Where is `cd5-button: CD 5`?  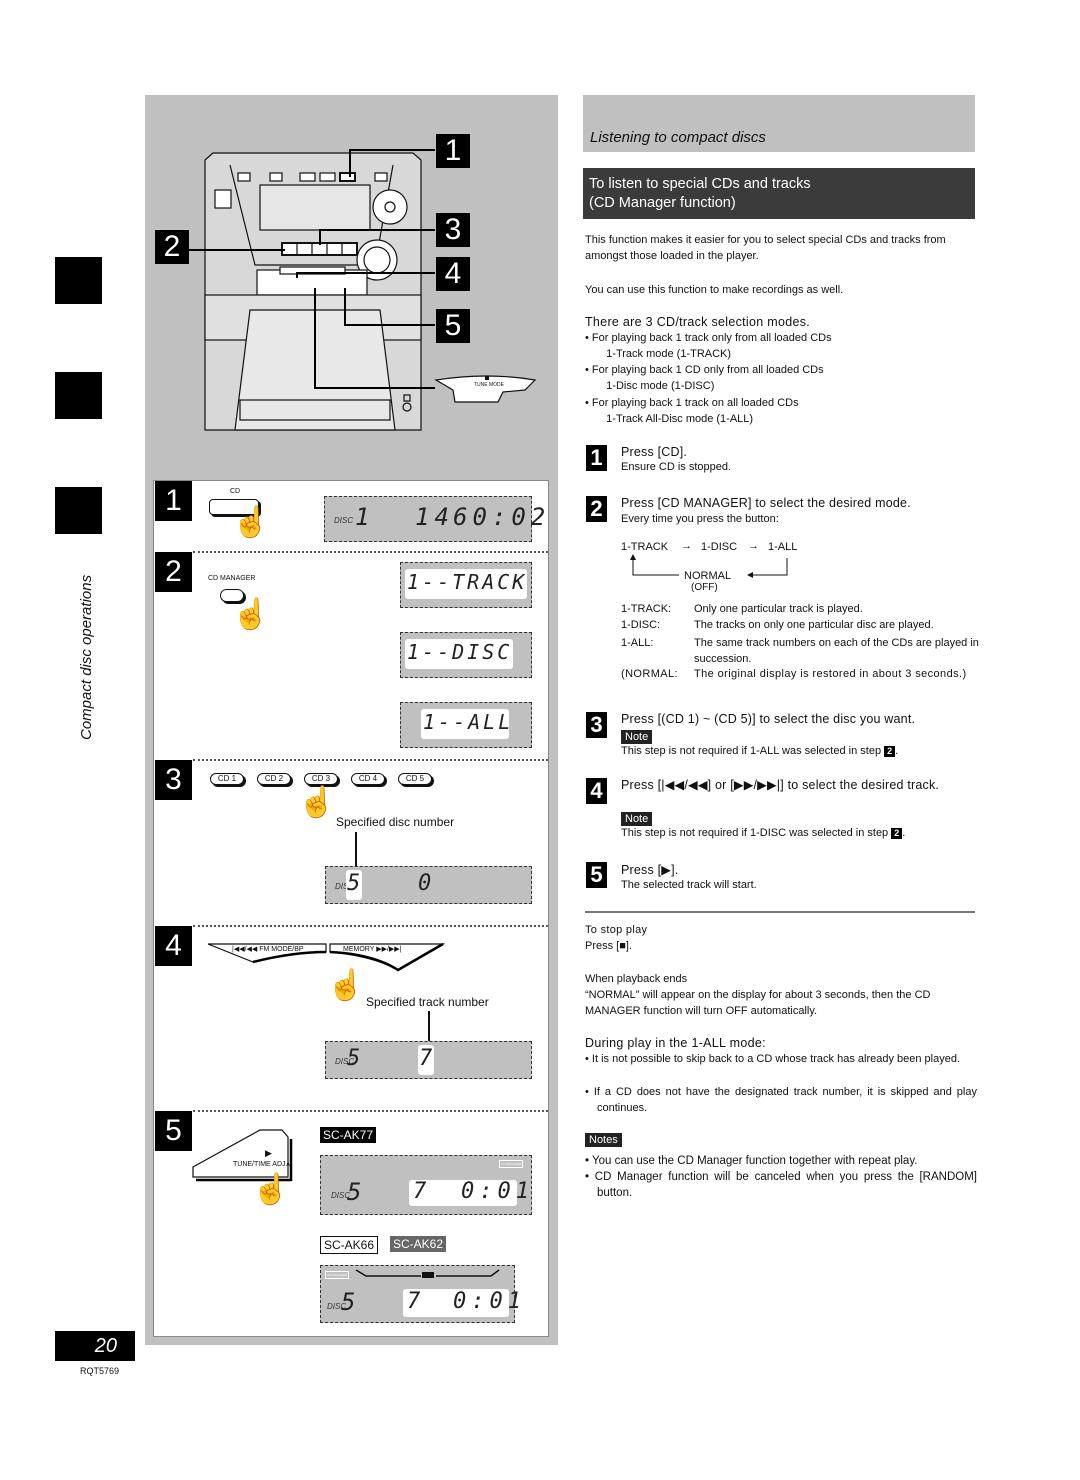
cd5-button: CD 5 is located at coordinates (415, 779).